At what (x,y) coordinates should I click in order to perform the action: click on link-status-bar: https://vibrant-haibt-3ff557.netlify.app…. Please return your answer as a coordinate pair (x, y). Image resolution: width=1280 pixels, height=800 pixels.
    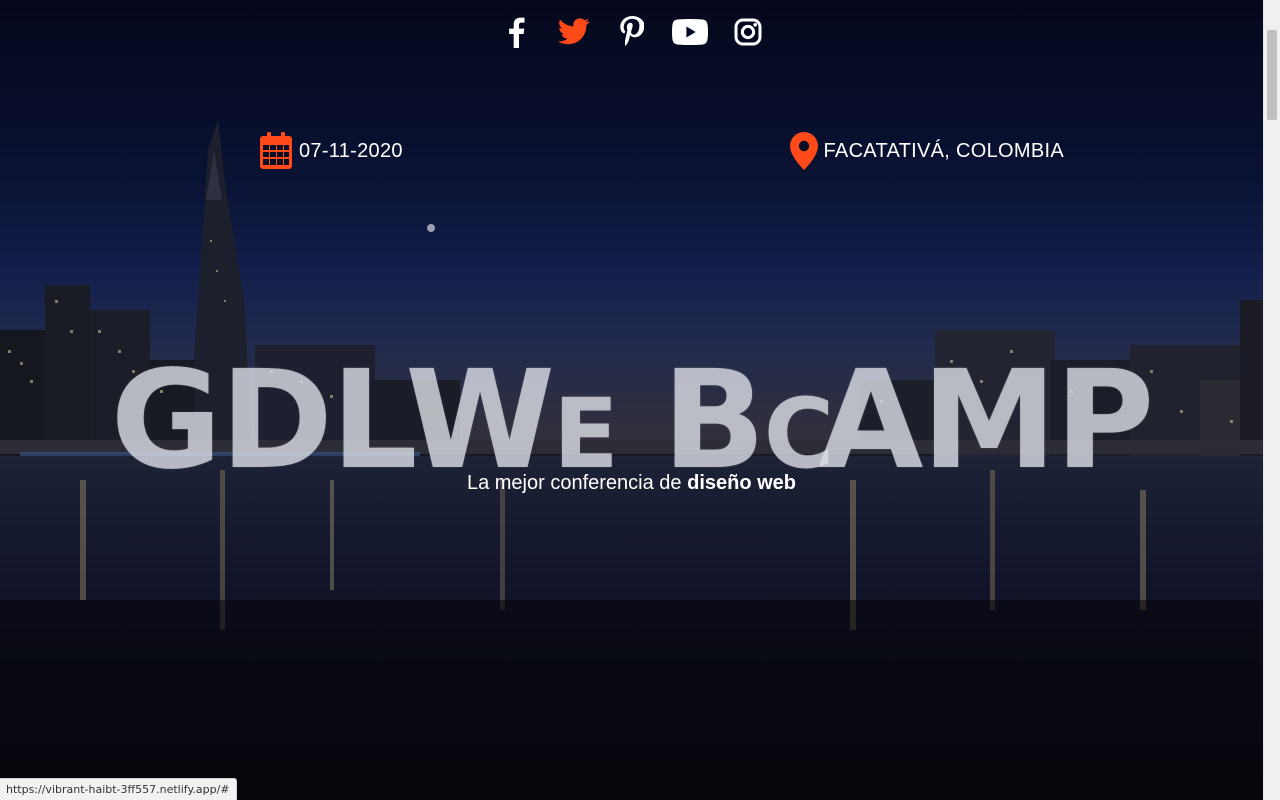
    Looking at the image, I should click on (118, 789).